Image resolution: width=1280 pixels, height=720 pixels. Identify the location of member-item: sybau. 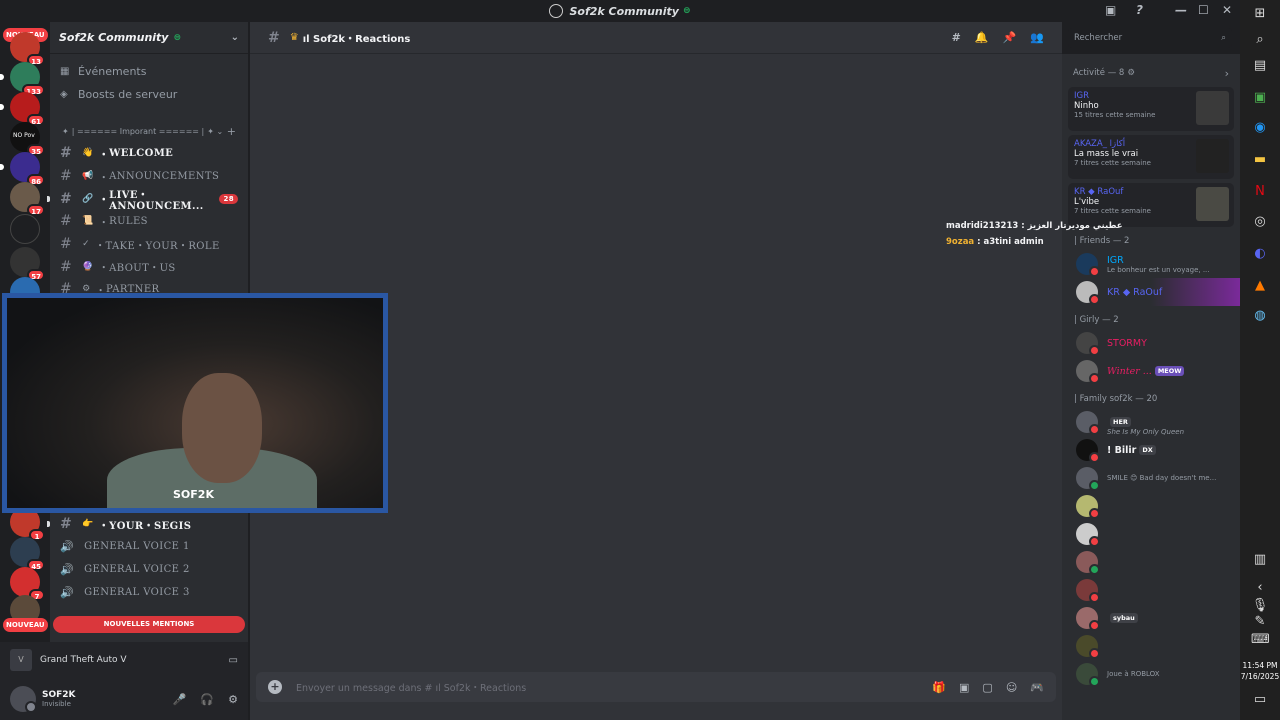
(1151, 618).